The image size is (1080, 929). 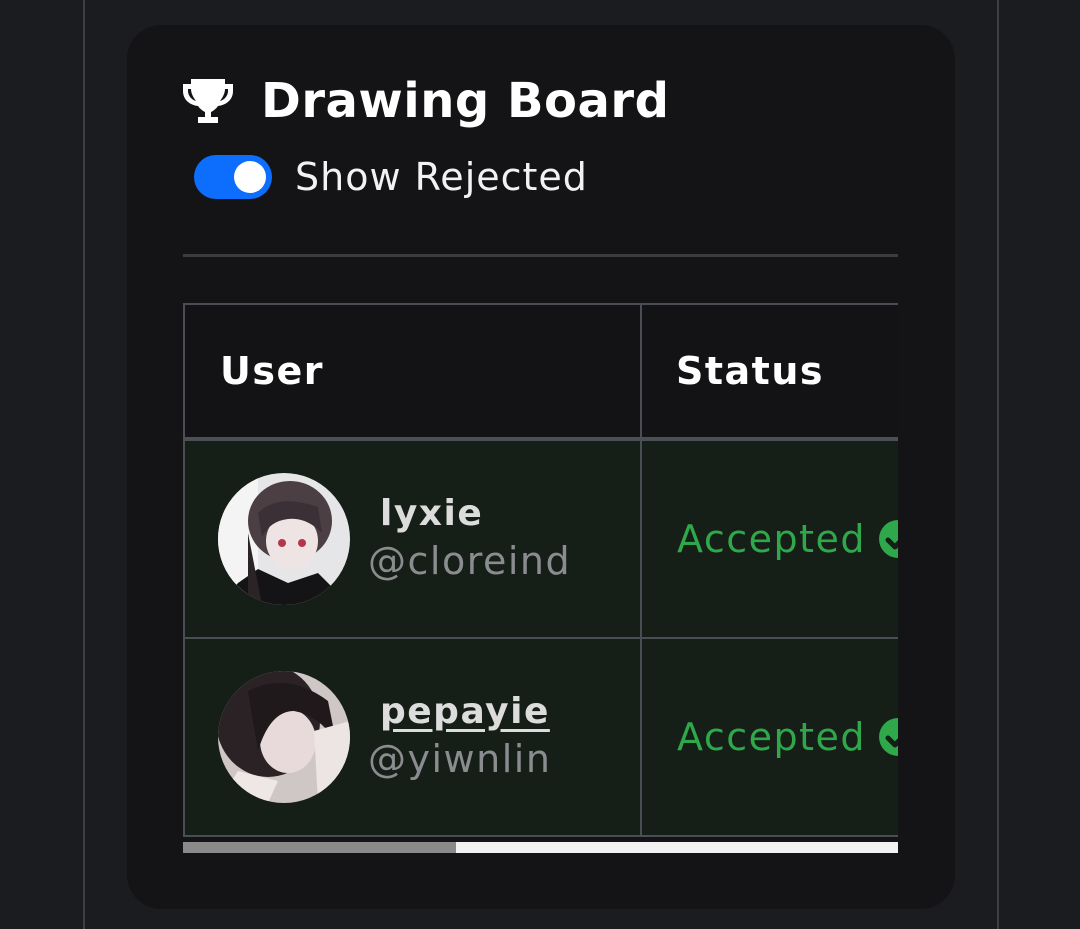 I want to click on user-handle: @cloreind, so click(x=470, y=561).